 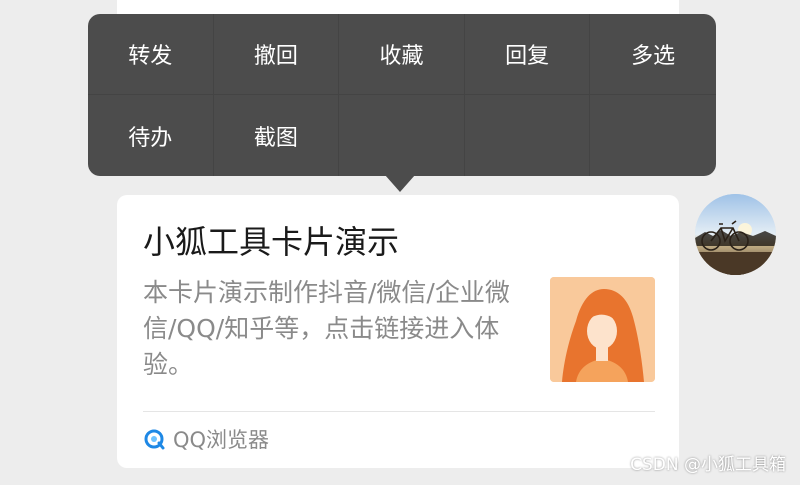 What do you see at coordinates (399, 411) in the screenshot?
I see `card-divider` at bounding box center [399, 411].